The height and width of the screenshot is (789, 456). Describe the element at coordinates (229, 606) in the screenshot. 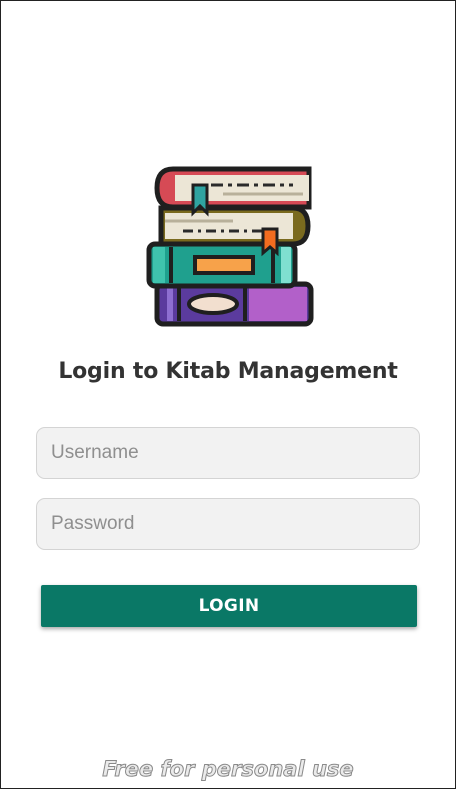

I see `login-button: LOGIN` at that location.